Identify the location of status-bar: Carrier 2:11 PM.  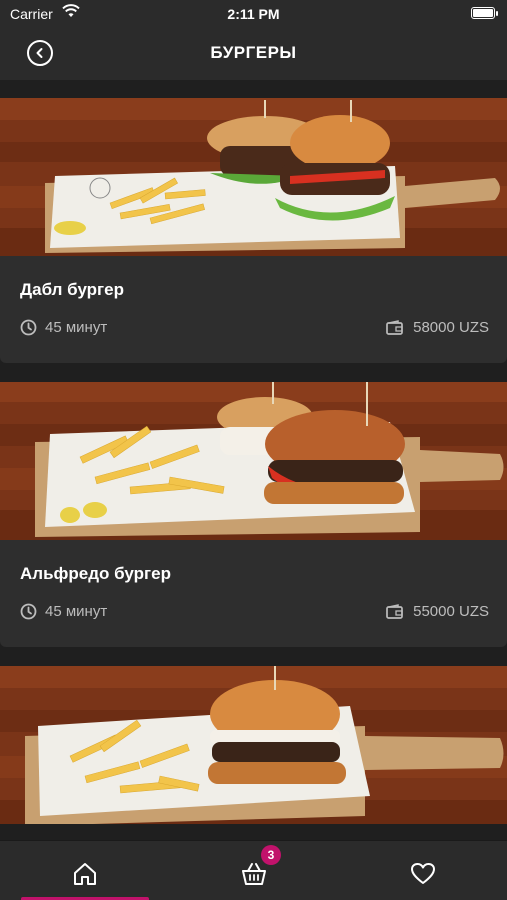
(253, 14).